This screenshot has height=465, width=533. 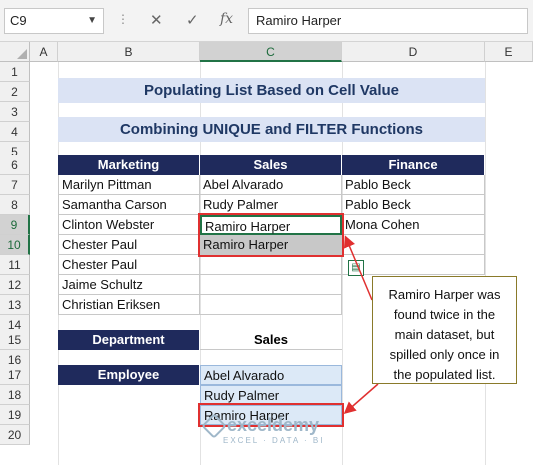 I want to click on exceldemy-watermark: exceldemy EXCEL · DATA · BI, so click(x=263, y=428).